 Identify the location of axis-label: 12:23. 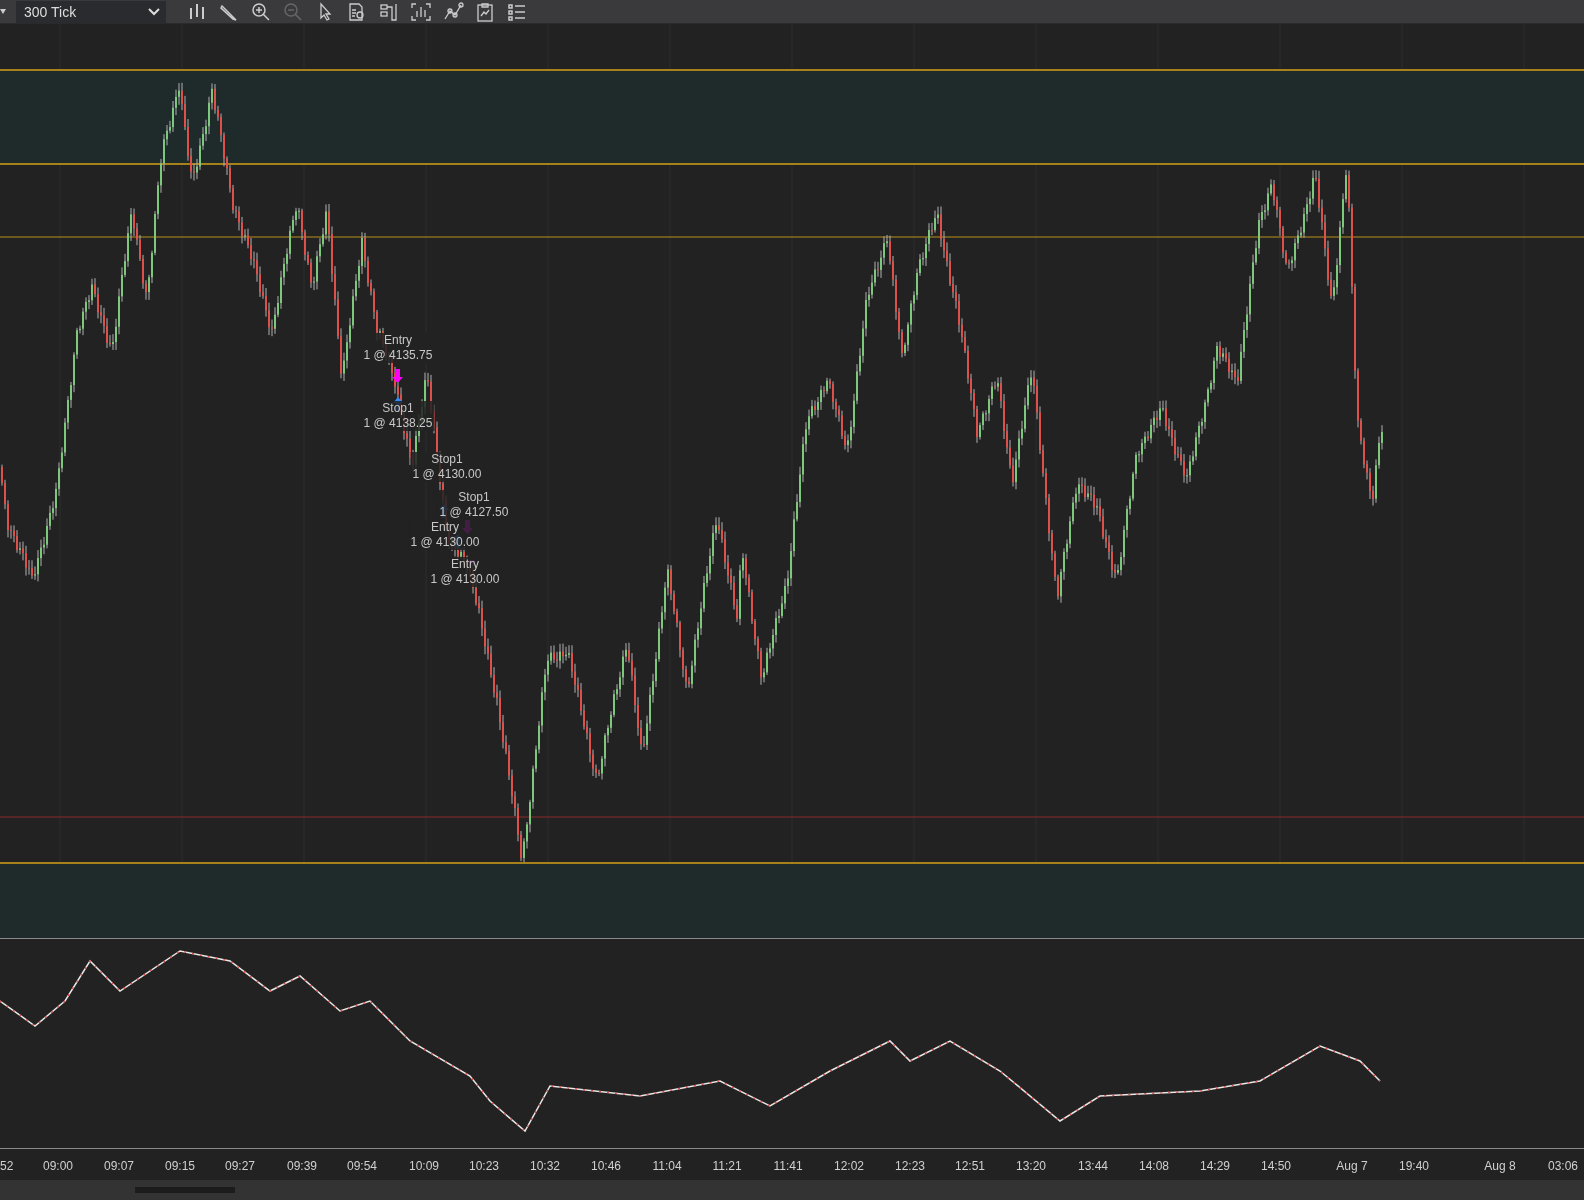
(910, 1166).